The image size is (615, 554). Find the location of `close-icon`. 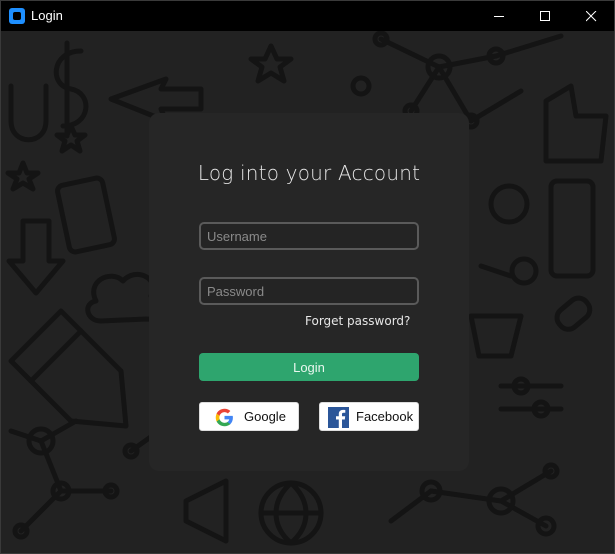

close-icon is located at coordinates (591, 16).